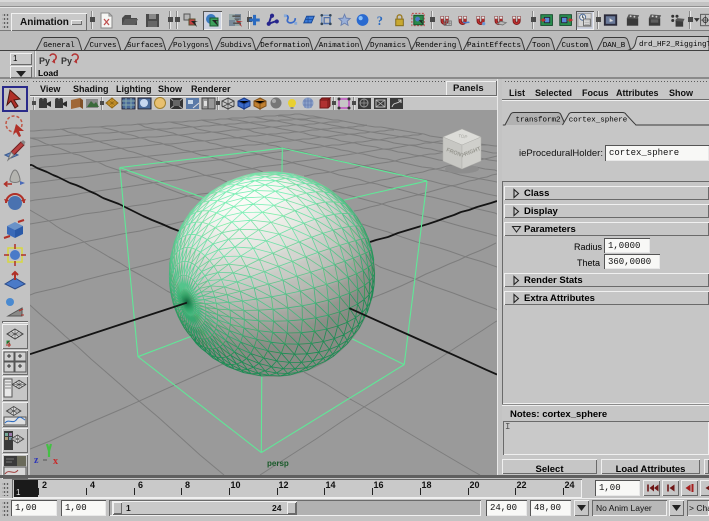 The height and width of the screenshot is (521, 709). Describe the element at coordinates (674, 45) in the screenshot. I see `svg-text: drd_HF2_RiggingToo` at that location.